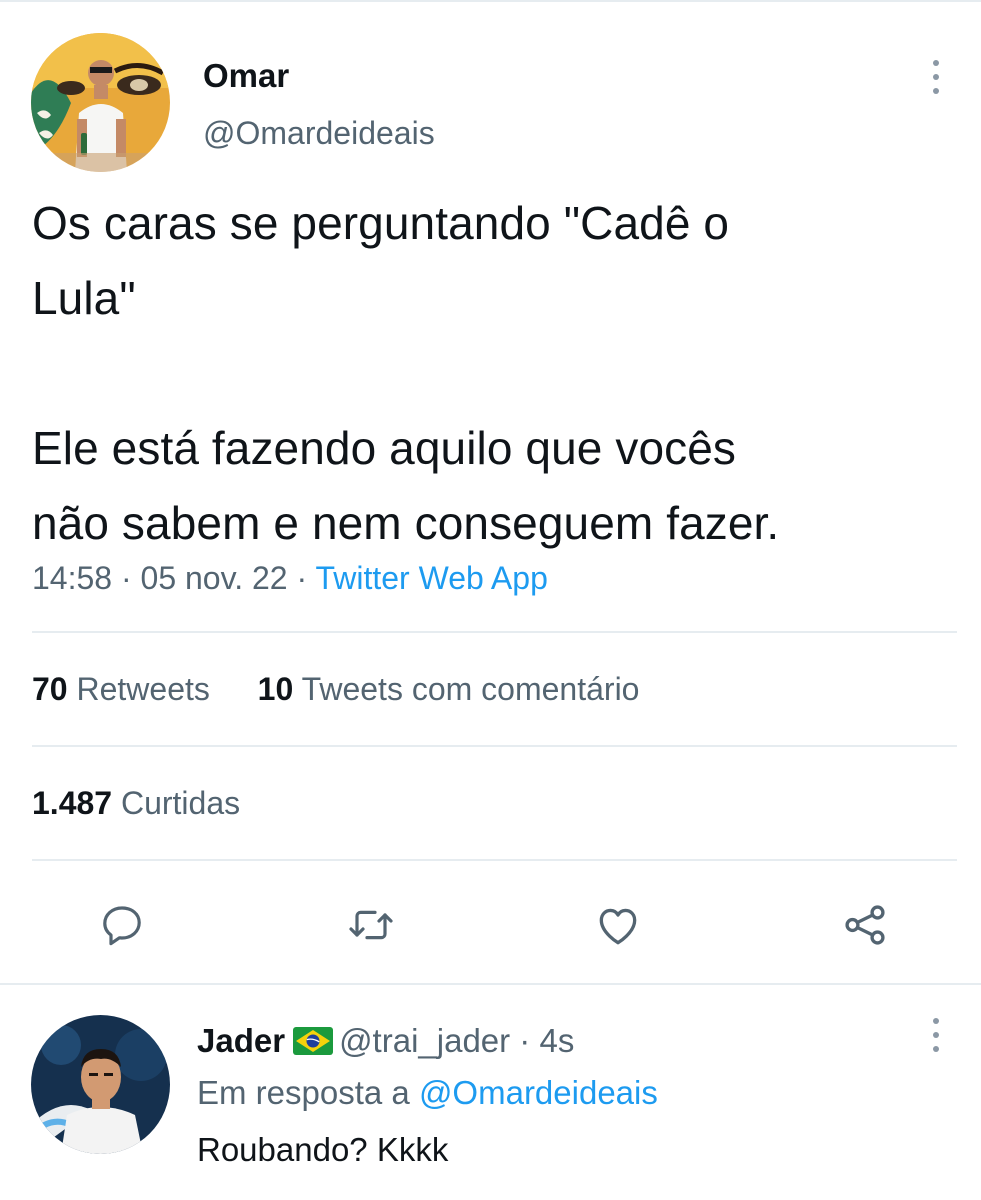 The height and width of the screenshot is (1200, 981). I want to click on author-name: Omar, so click(246, 76).